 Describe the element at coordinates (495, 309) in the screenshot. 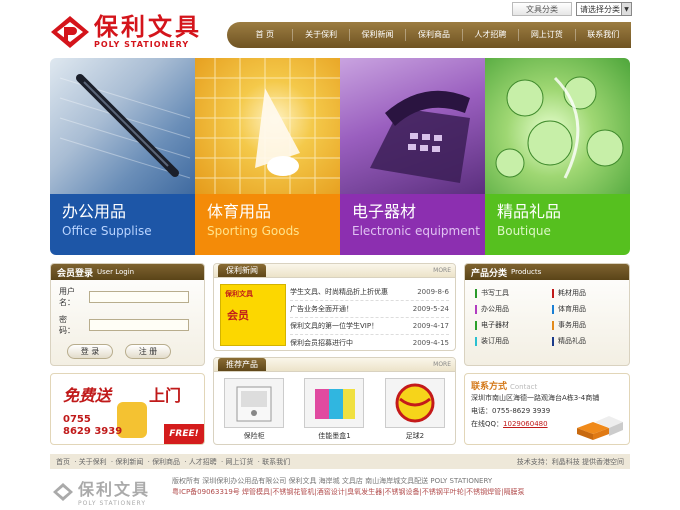

I see `category-label: 办公用品` at that location.